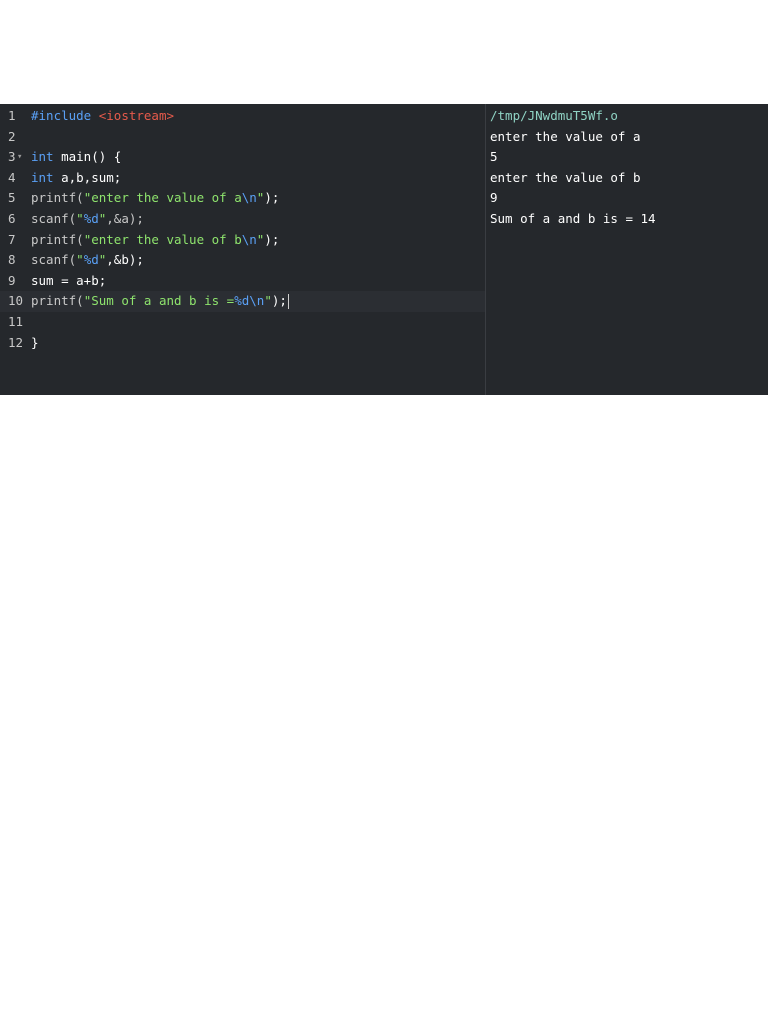  What do you see at coordinates (162, 239) in the screenshot?
I see `string-literal: "enter the value of b` at bounding box center [162, 239].